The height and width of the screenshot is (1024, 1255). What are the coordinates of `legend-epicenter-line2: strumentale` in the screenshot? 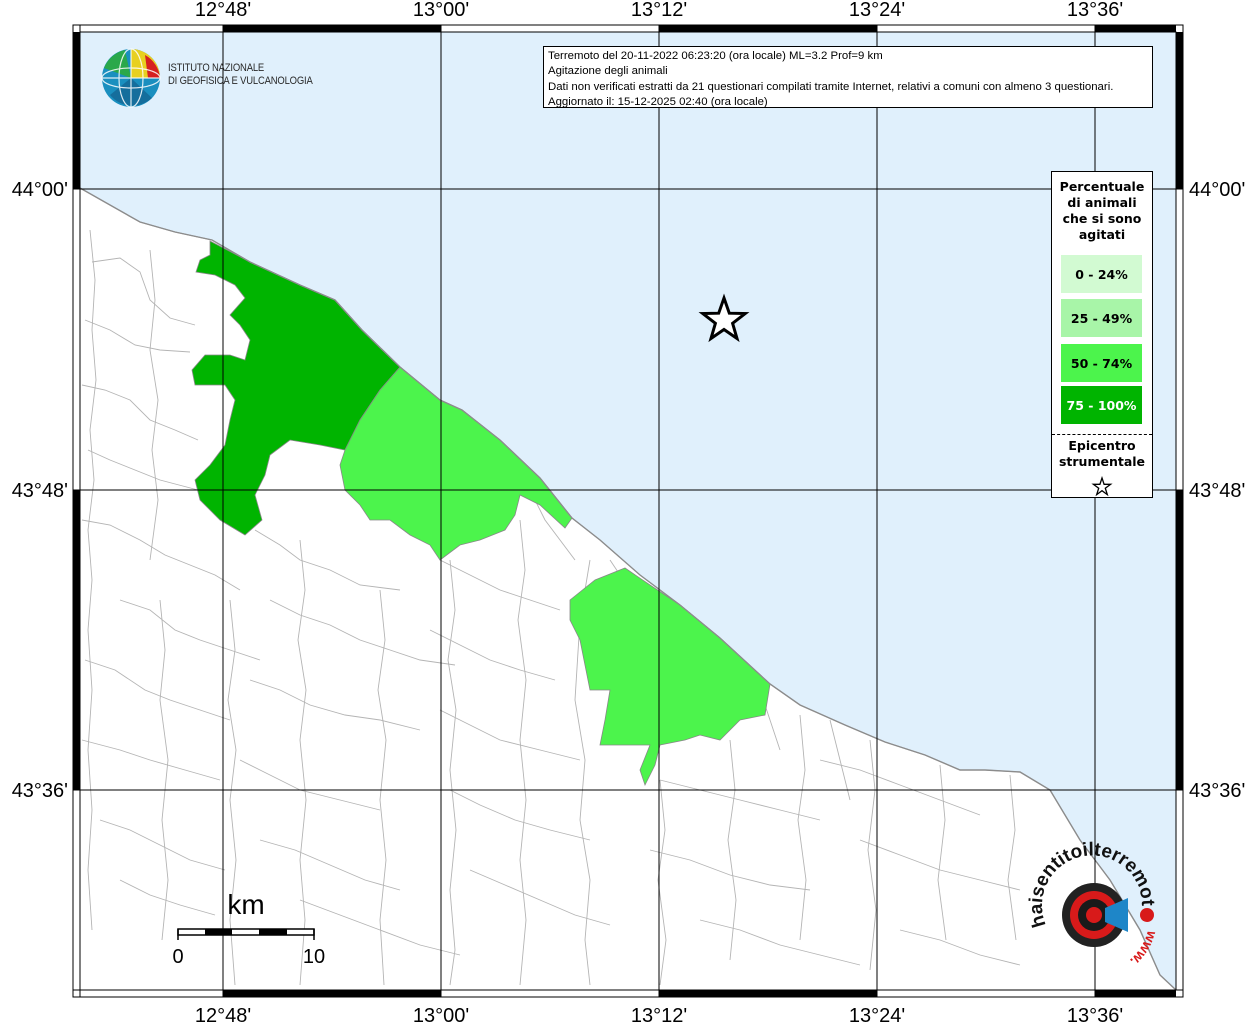 It's located at (1102, 461).